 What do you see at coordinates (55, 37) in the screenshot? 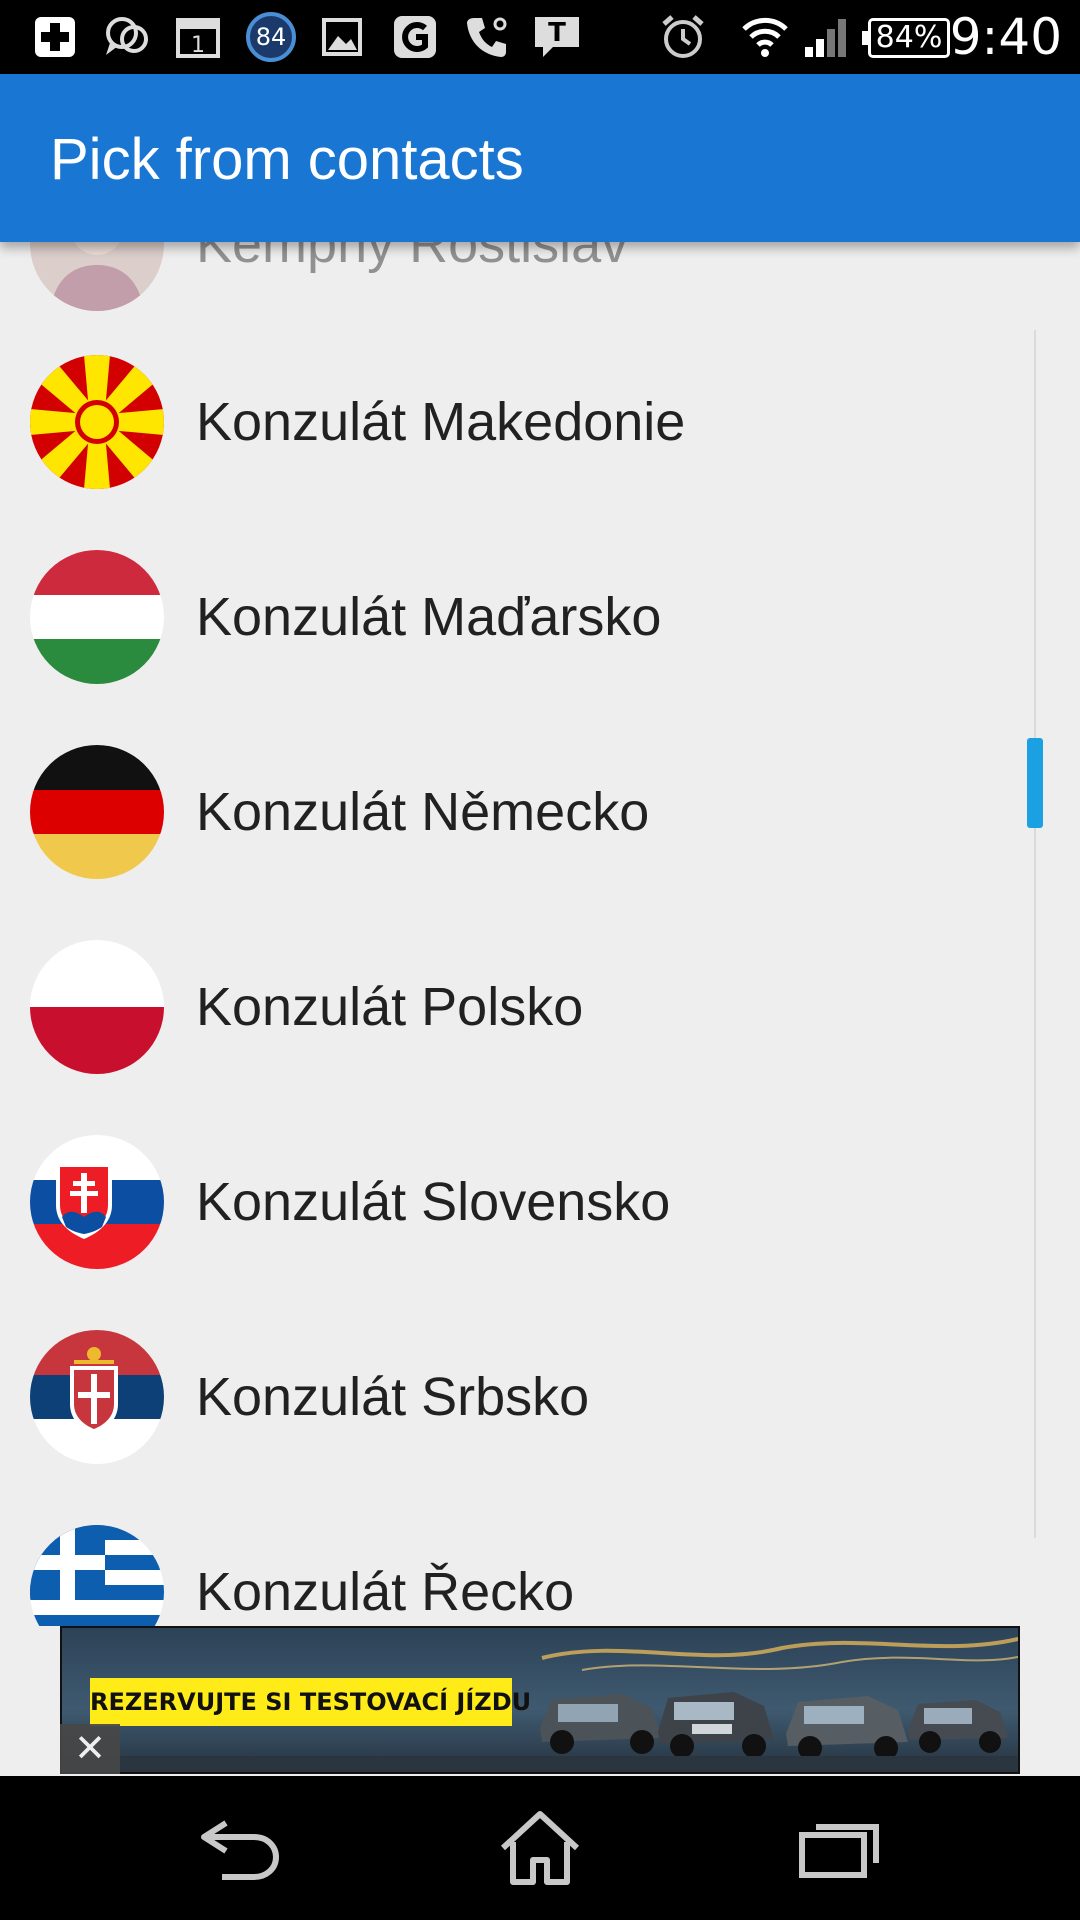
I see `medical-cross-icon` at bounding box center [55, 37].